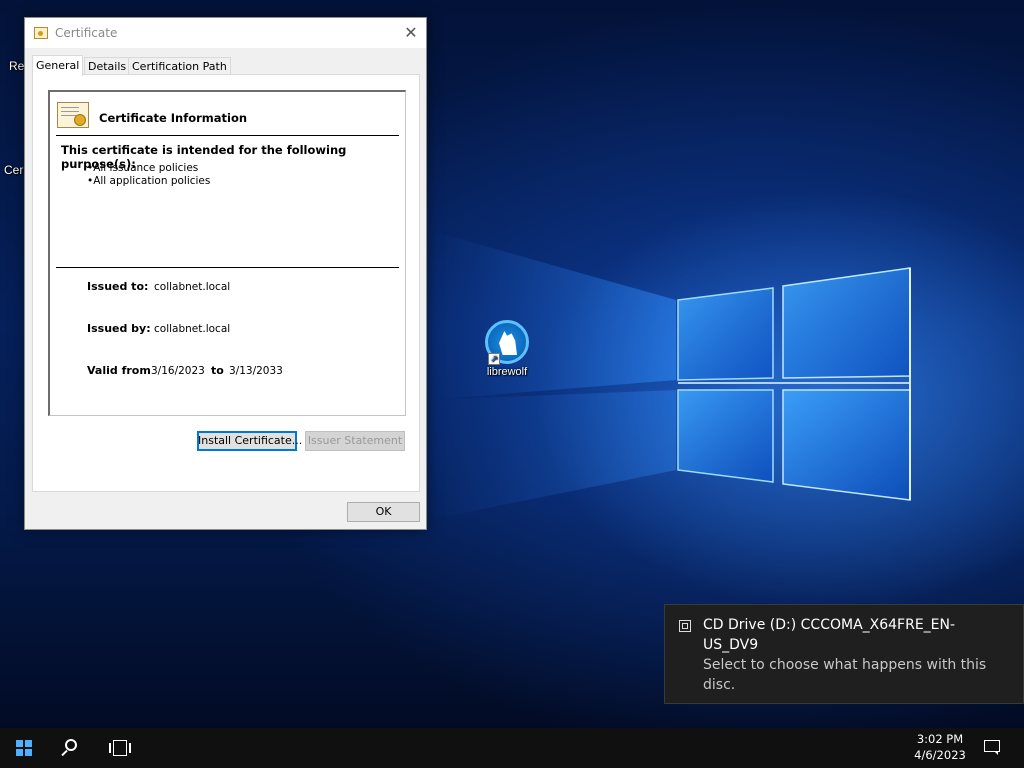  What do you see at coordinates (355, 441) in the screenshot?
I see `issuer-statement-button: Issuer Statement` at bounding box center [355, 441].